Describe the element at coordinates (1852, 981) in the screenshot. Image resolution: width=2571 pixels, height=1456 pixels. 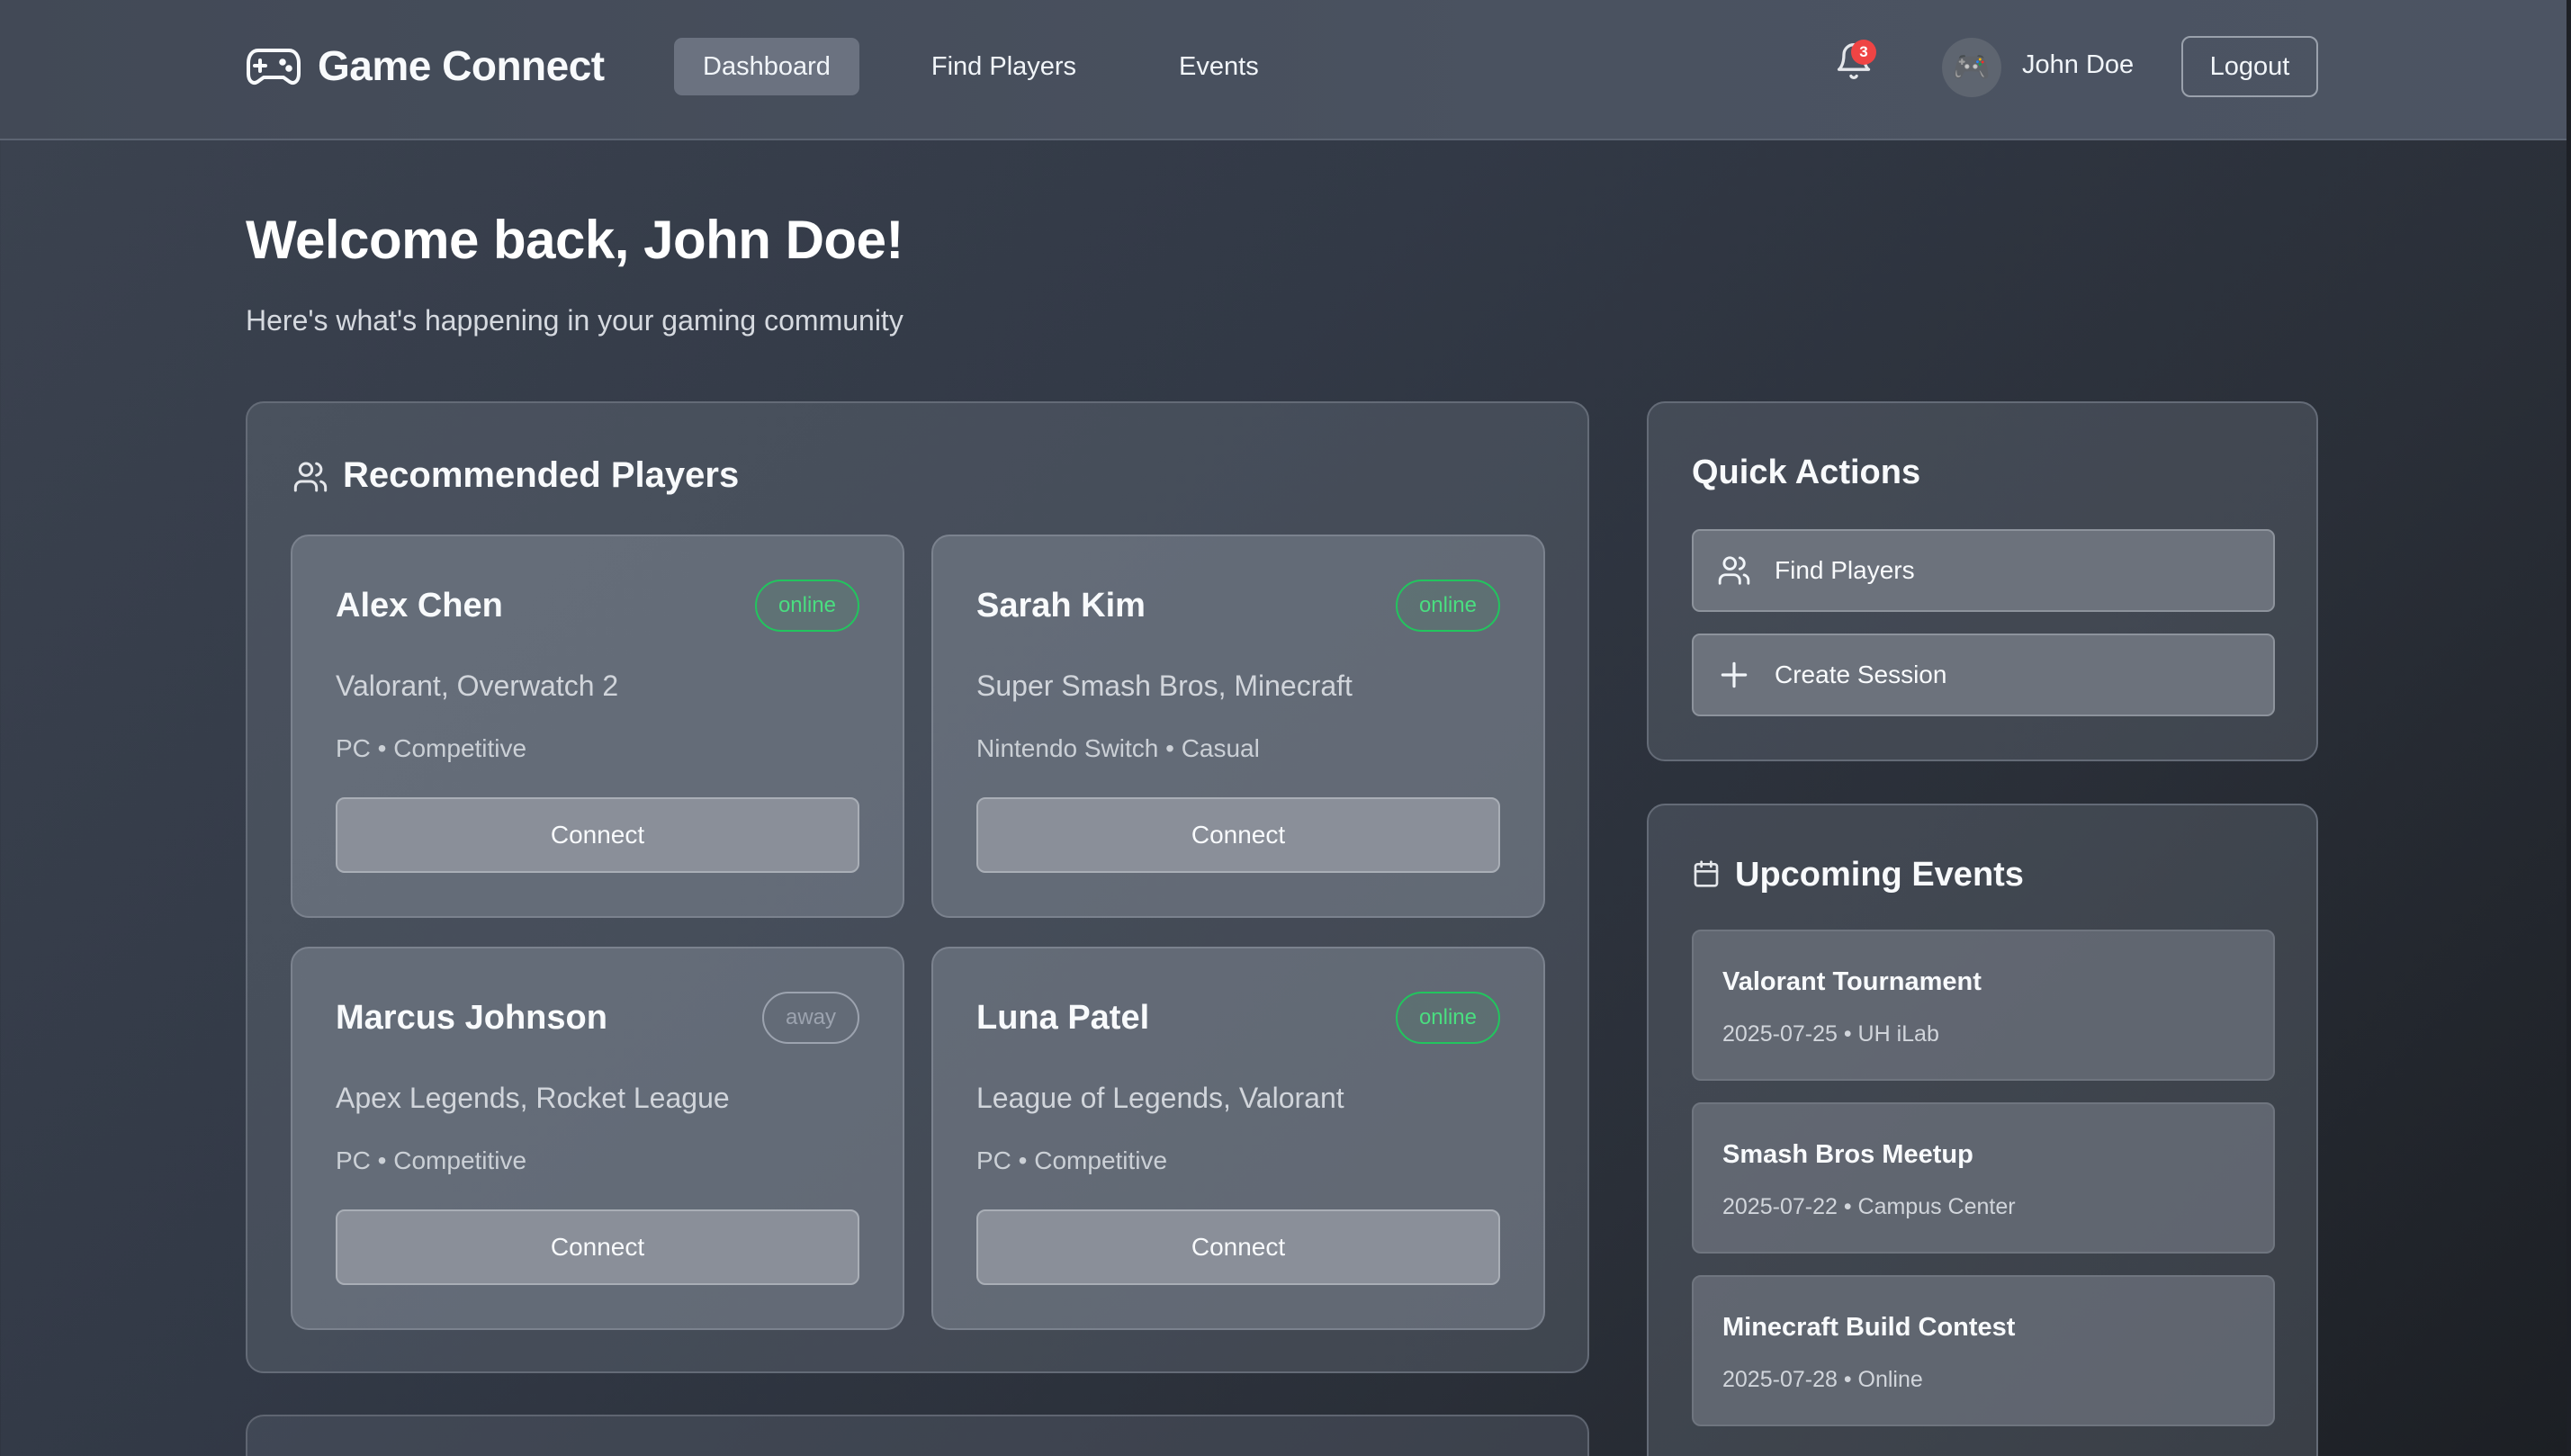
I see `event-title: Valorant Tournament` at that location.